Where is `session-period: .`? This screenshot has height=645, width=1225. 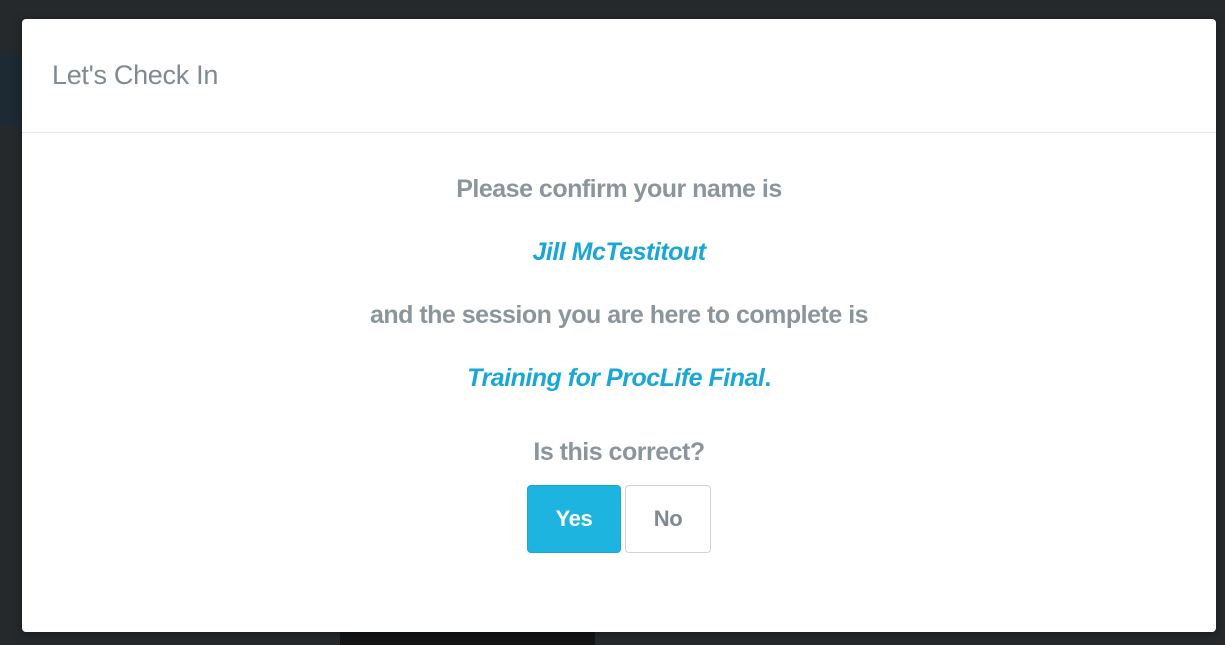 session-period: . is located at coordinates (767, 378).